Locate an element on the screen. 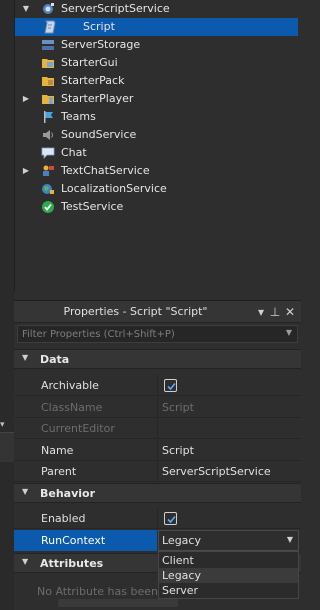  starter-player-icon is located at coordinates (48, 99).